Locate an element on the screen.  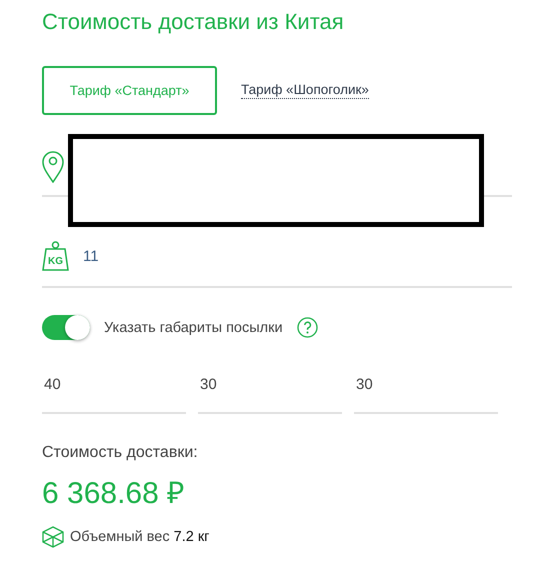
dimensions-switch is located at coordinates (66, 327).